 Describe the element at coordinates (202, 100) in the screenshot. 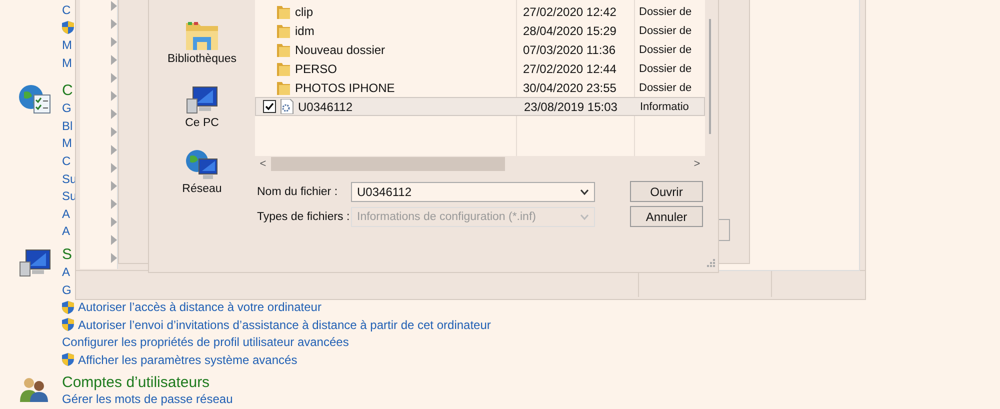

I see `computer-icon` at that location.